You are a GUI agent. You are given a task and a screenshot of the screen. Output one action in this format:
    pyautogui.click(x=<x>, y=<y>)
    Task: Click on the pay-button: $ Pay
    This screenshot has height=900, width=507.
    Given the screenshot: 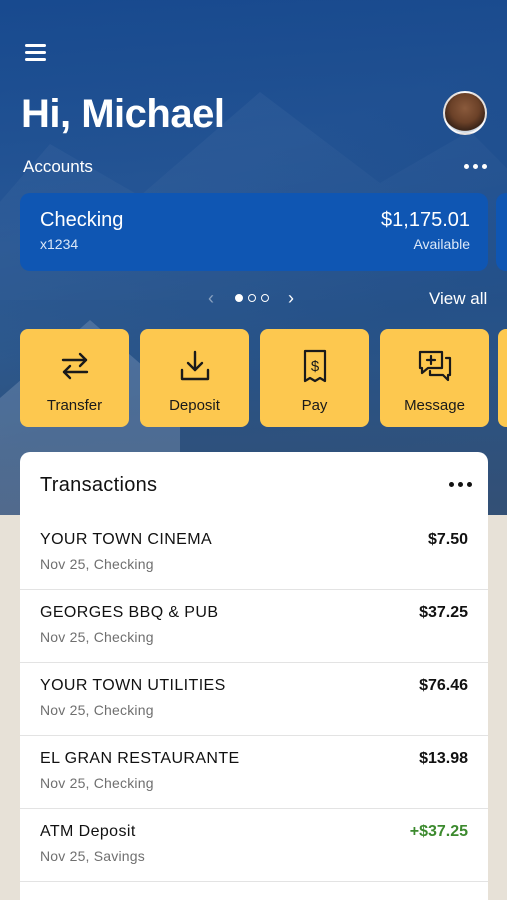 What is the action you would take?
    pyautogui.click(x=314, y=378)
    